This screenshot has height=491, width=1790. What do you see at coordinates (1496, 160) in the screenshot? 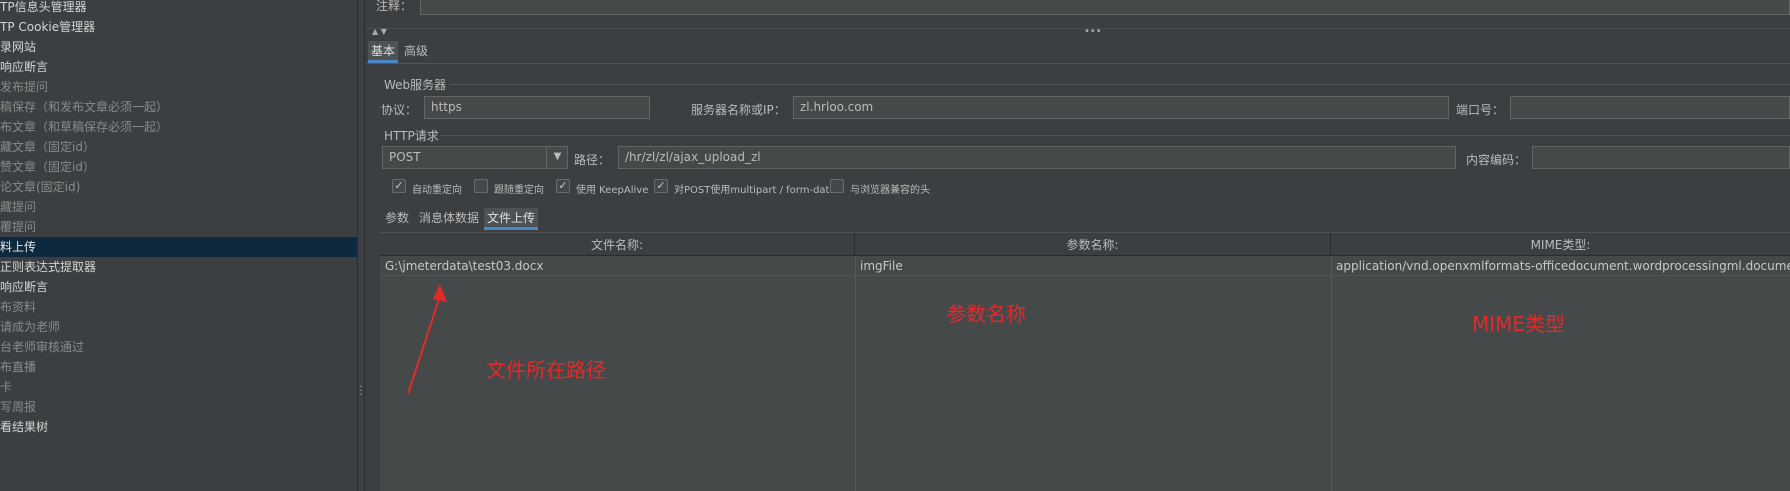
I see `content-encoding-label: 内容编码：` at bounding box center [1496, 160].